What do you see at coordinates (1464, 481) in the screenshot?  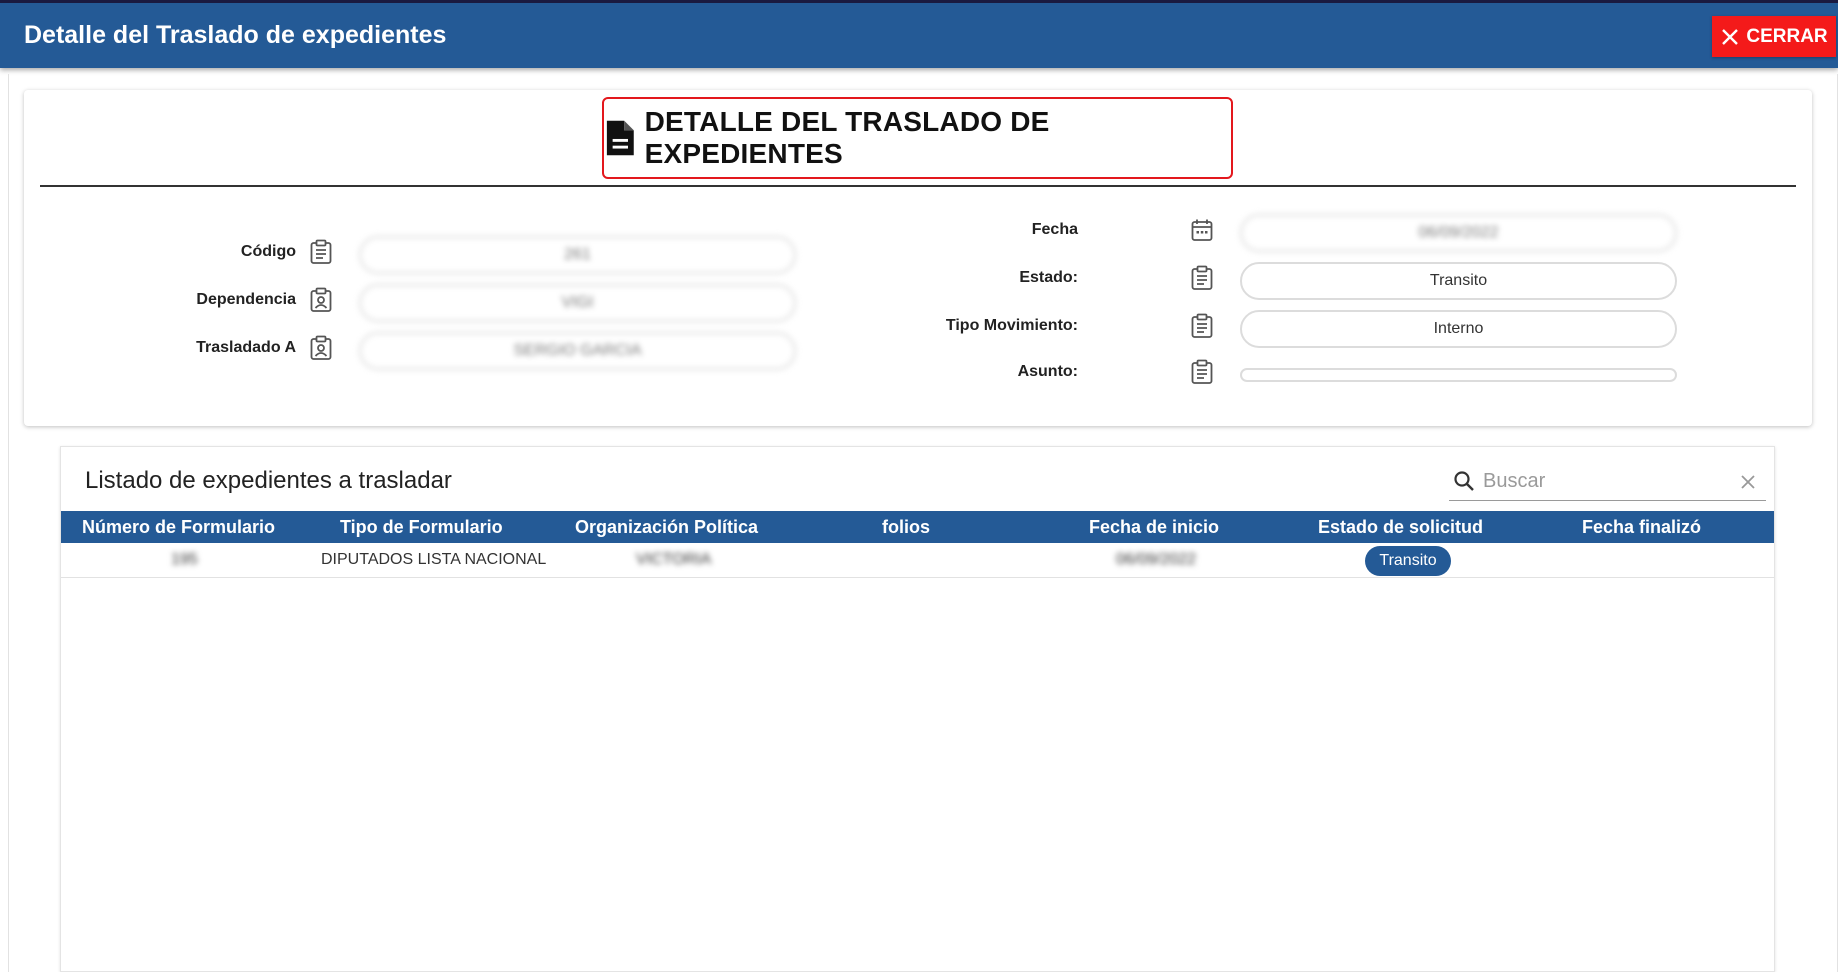 I see `search-icon` at bounding box center [1464, 481].